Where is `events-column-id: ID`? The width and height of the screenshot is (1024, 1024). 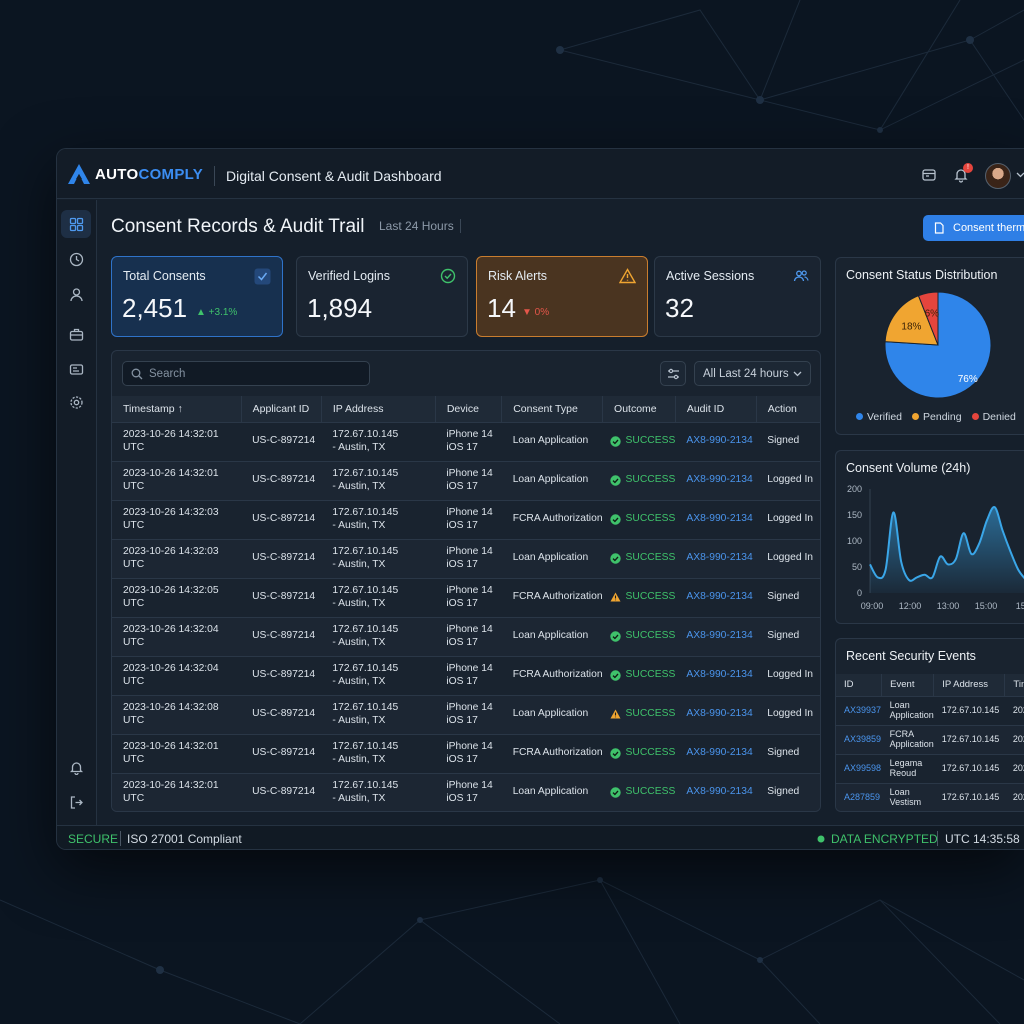
events-column-id: ID is located at coordinates (859, 685).